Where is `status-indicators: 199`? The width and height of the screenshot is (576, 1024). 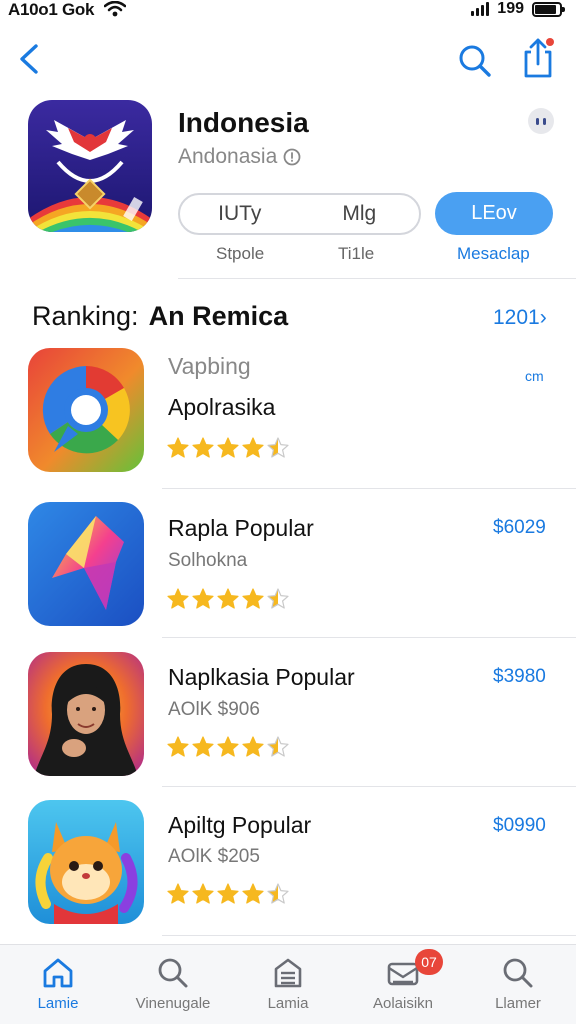
status-indicators: 199 is located at coordinates (518, 9).